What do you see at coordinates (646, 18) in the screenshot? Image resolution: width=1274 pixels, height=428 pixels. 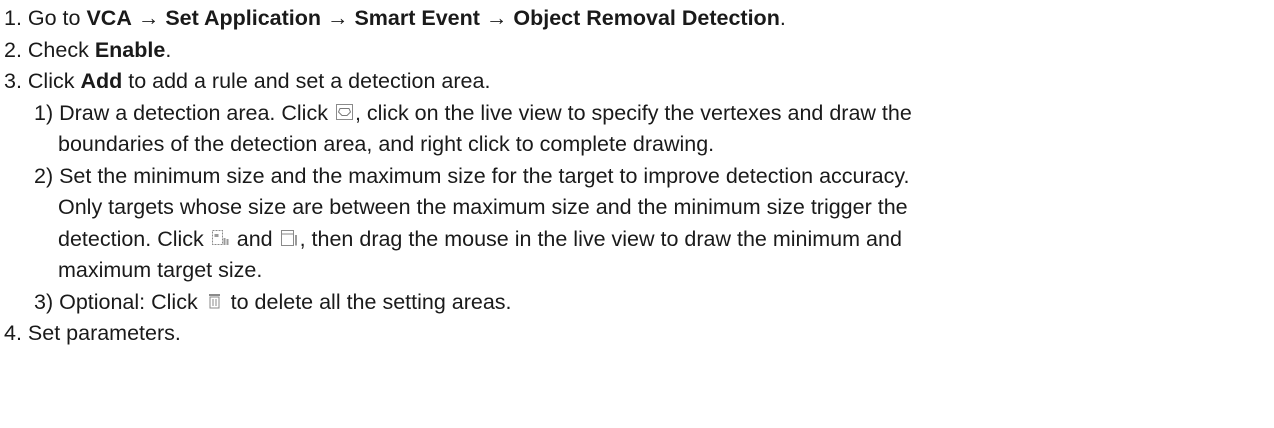 I see `menu-object-removal-detection: Object Removal Detection` at bounding box center [646, 18].